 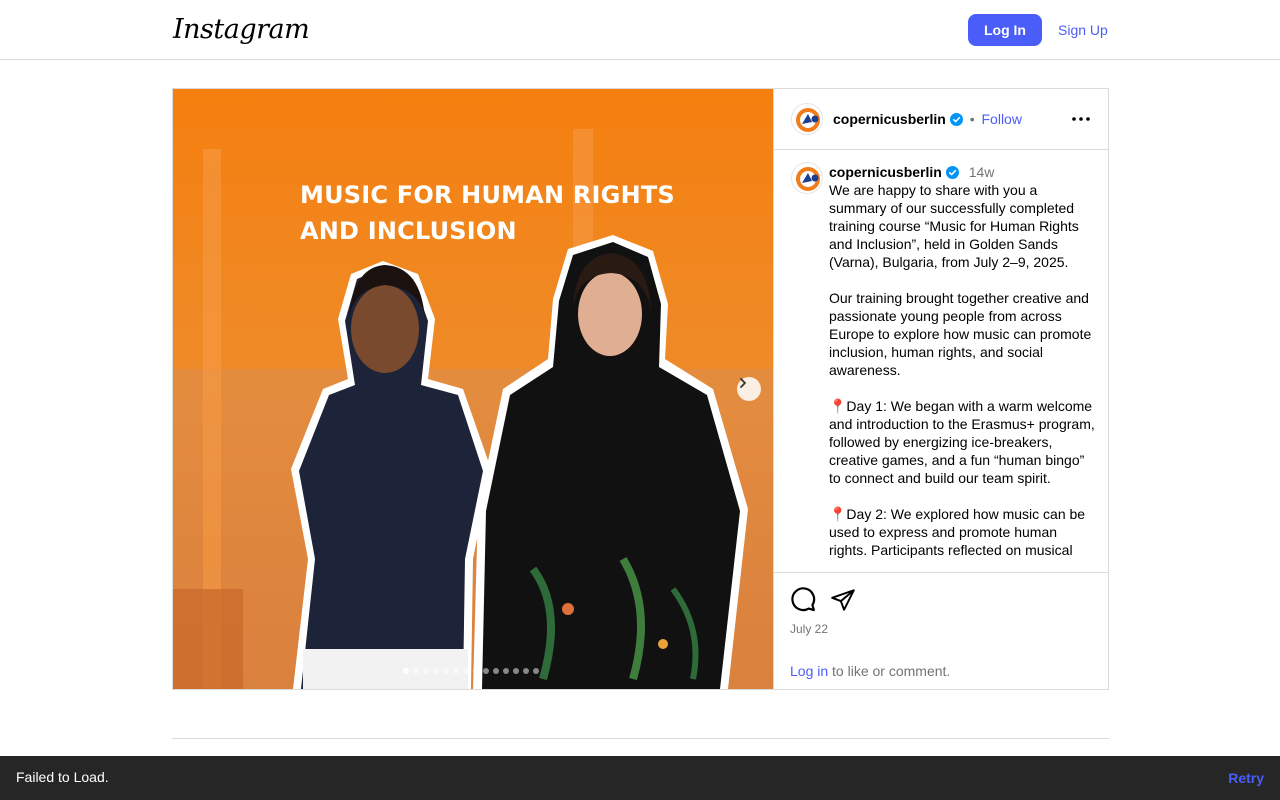 What do you see at coordinates (1246, 778) in the screenshot?
I see `retry-button: Retry` at bounding box center [1246, 778].